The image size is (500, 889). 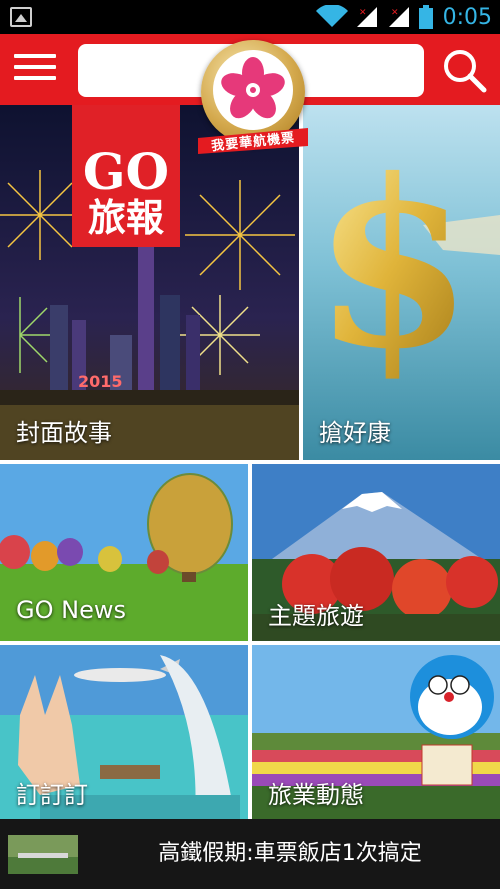 I want to click on year-sign: 2015, so click(x=100, y=381).